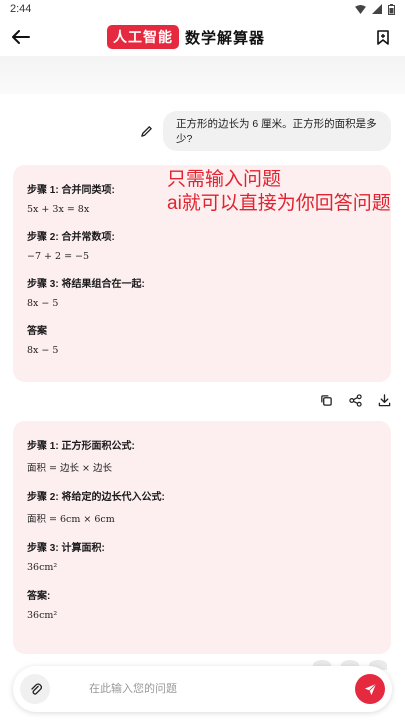  Describe the element at coordinates (202, 75) in the screenshot. I see `header-fade` at that location.